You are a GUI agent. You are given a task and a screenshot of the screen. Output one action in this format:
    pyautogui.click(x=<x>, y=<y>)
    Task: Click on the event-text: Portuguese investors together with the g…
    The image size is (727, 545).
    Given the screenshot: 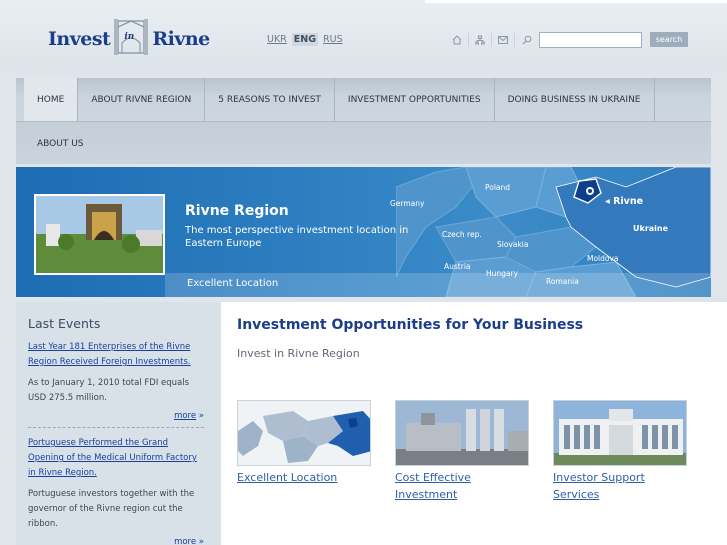 What is the action you would take?
    pyautogui.click(x=111, y=509)
    